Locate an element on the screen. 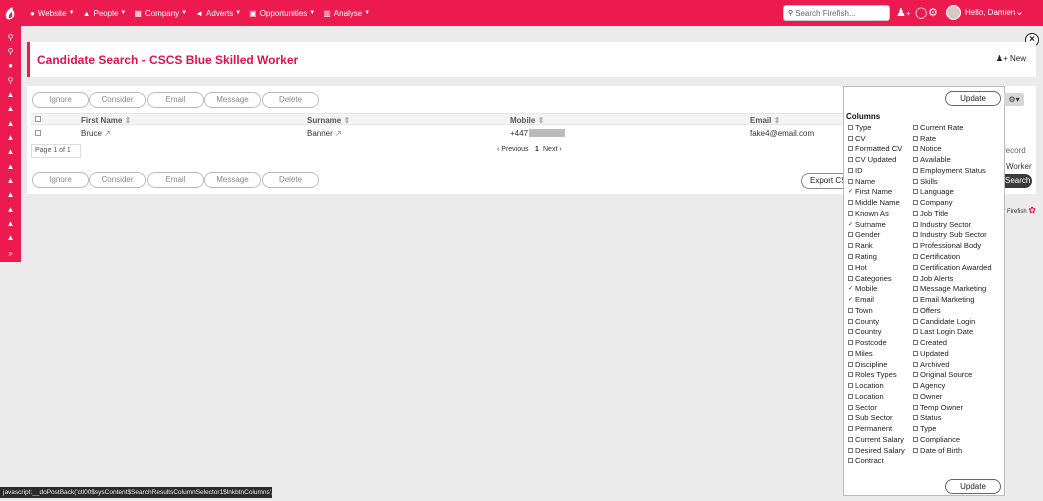  column-option: Message Marketing is located at coordinates (949, 288).